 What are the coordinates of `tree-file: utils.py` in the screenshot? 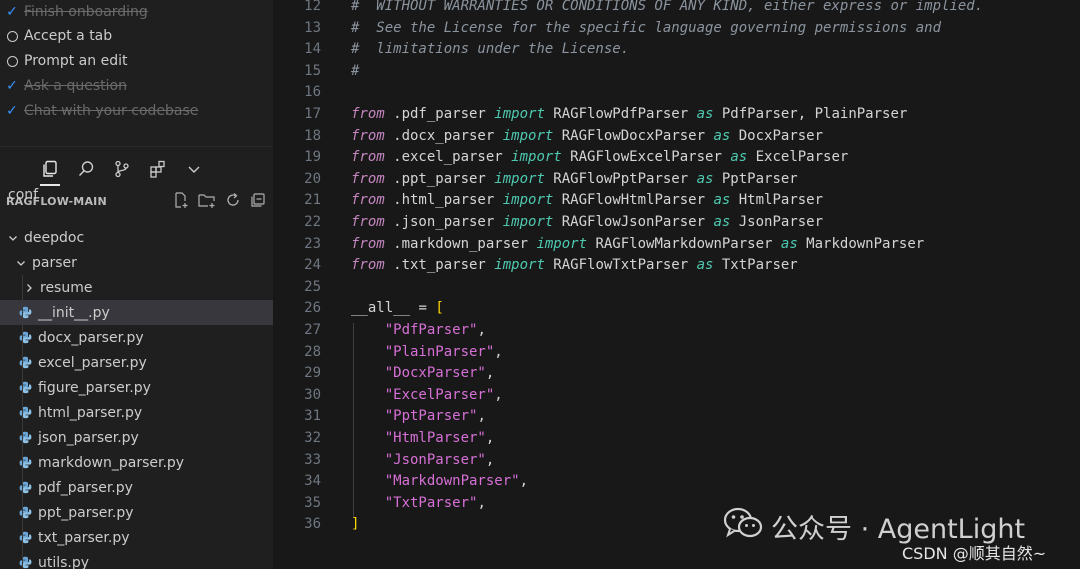 It's located at (136, 559).